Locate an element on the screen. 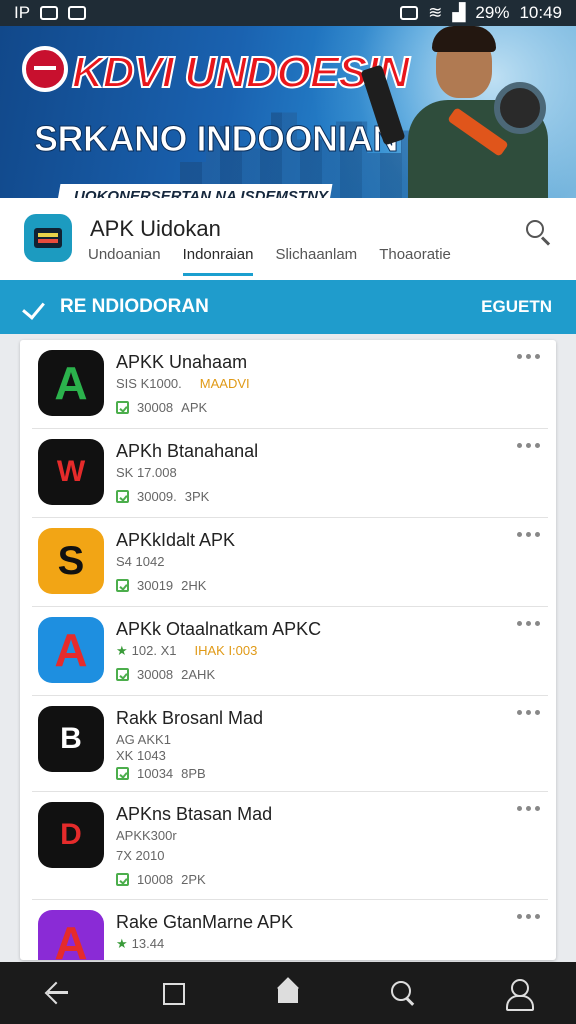 The image size is (576, 1024). app-meta: SK 17.008 is located at coordinates (146, 472).